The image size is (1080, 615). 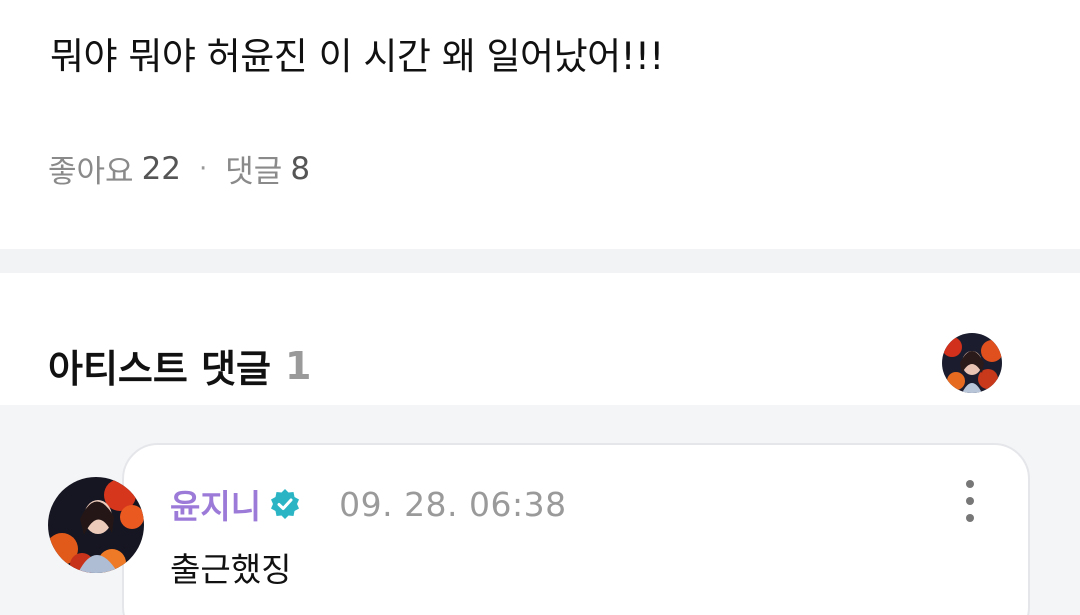 I want to click on post-text: 뭐야 뭐야 허윤진 이 시간 왜 일어났어!!!, so click(x=357, y=56).